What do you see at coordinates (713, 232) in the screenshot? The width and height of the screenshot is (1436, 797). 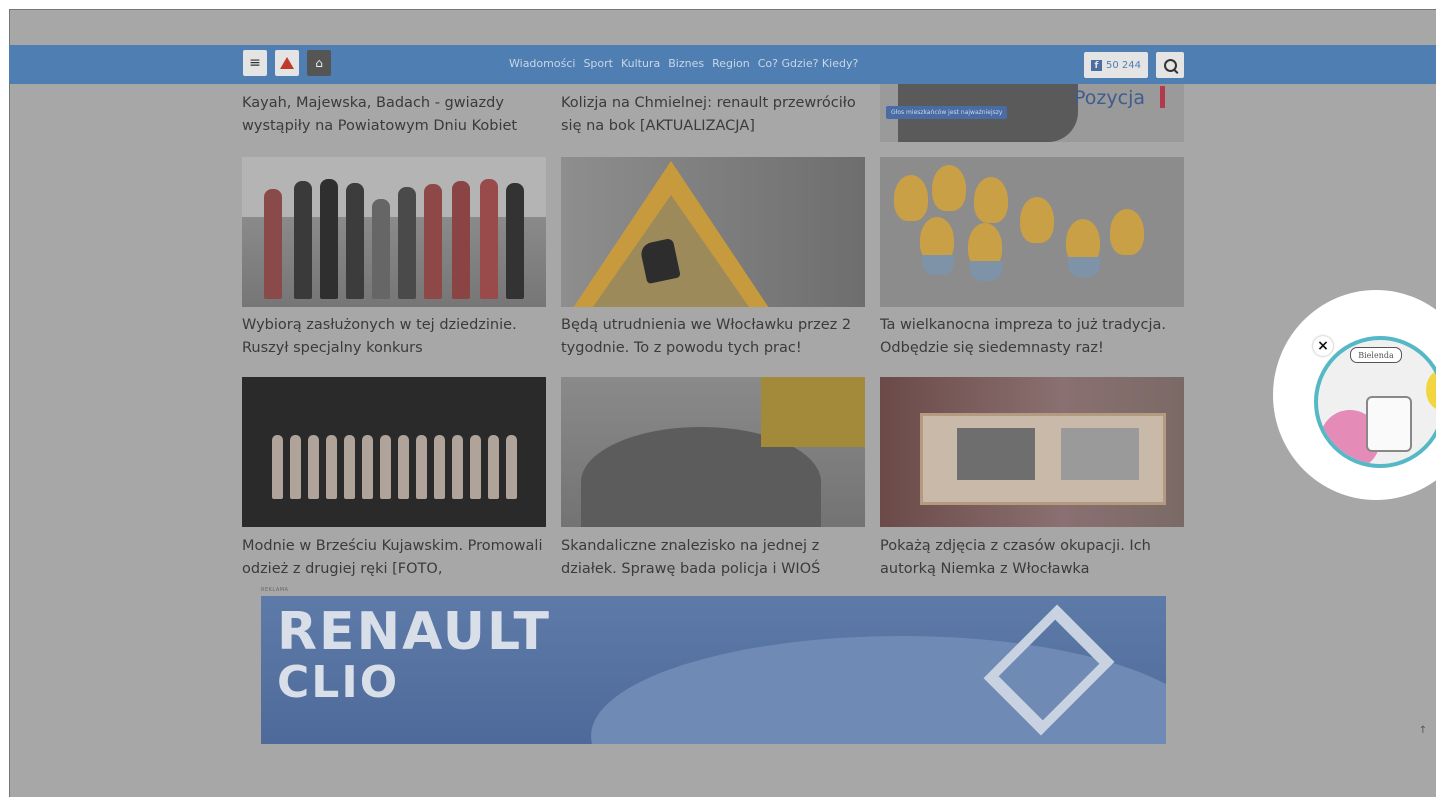 I see `article-image-roadworks` at bounding box center [713, 232].